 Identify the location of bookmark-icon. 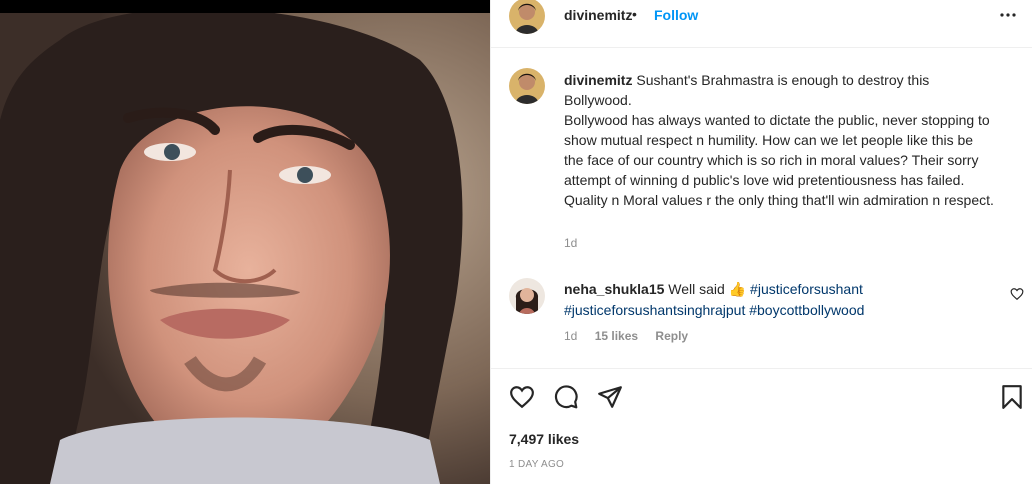
(1012, 397).